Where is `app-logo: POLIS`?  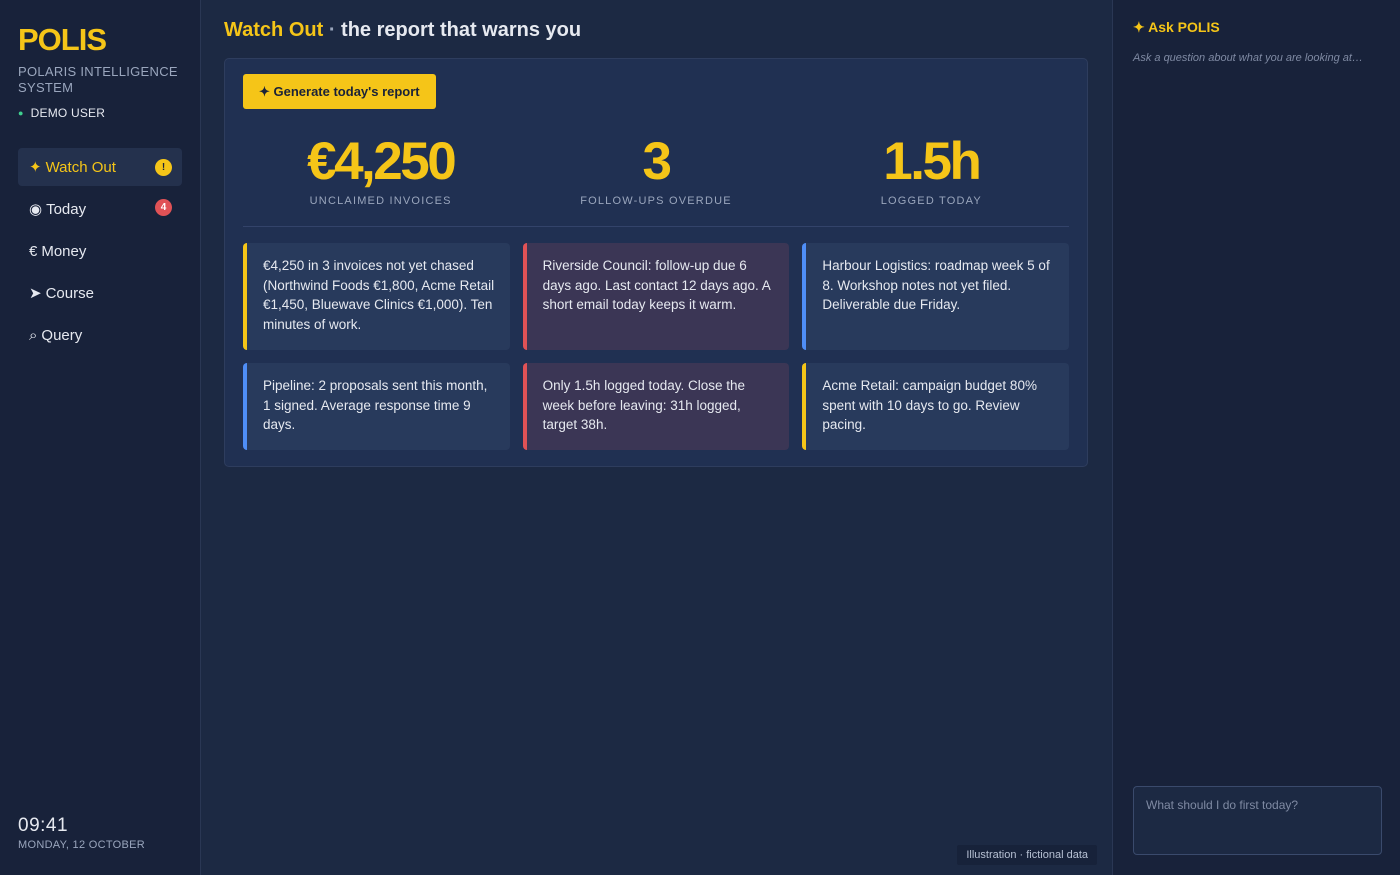
app-logo: POLIS is located at coordinates (62, 39).